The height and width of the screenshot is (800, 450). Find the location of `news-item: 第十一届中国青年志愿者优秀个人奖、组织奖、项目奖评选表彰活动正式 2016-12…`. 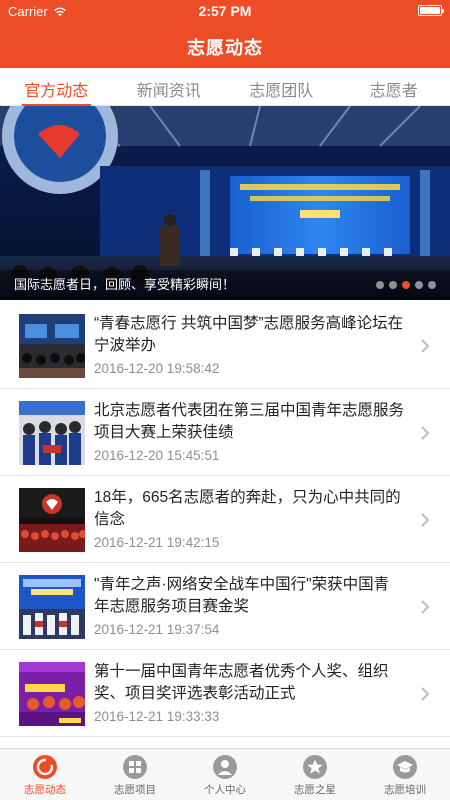

news-item: 第十一届中国青年志愿者优秀个人奖、组织奖、项目奖评选表彰活动正式 2016-12… is located at coordinates (225, 693).